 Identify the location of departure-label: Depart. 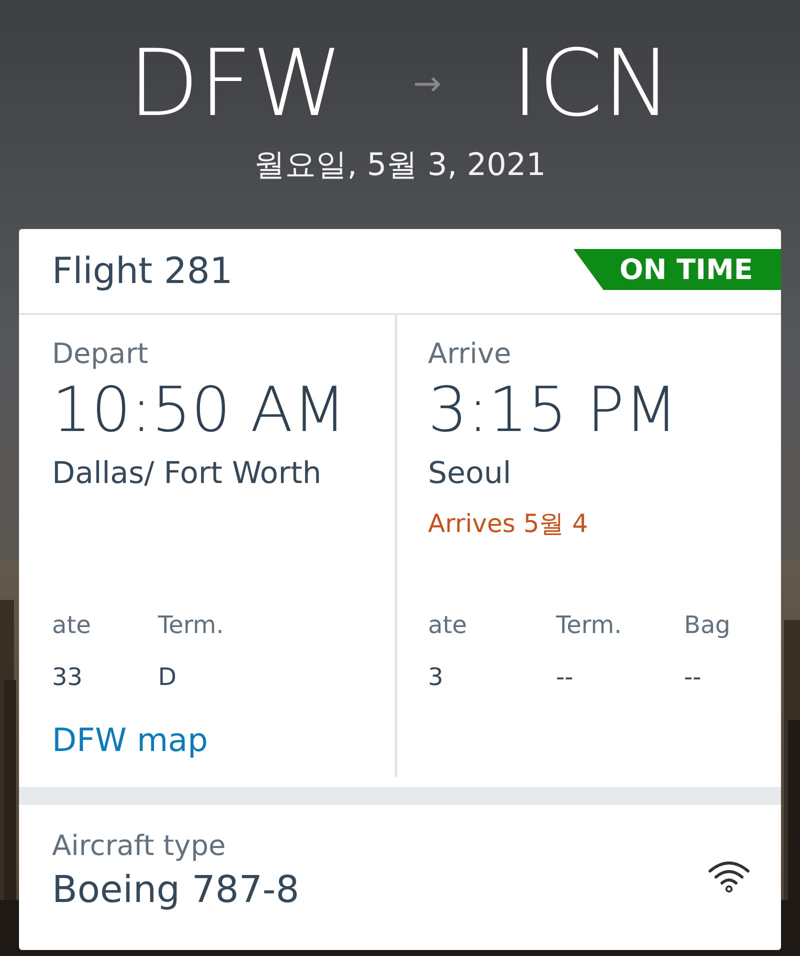
(101, 353).